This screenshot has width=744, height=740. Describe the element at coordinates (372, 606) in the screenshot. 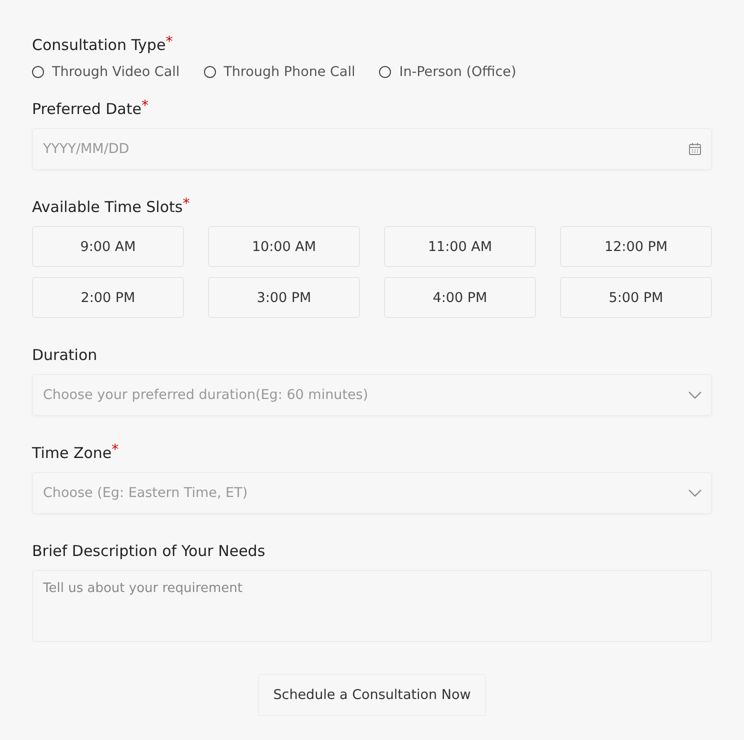

I see `description-field: Tell us about your requirement` at that location.